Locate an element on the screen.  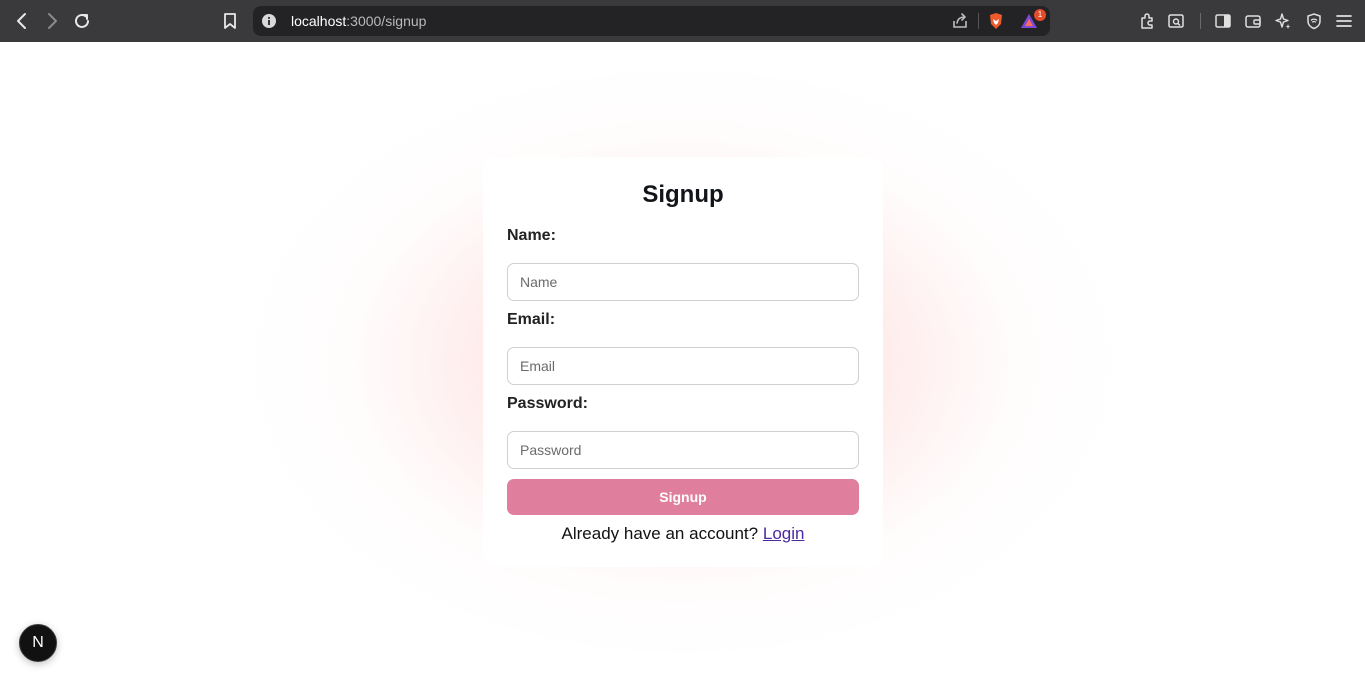
share-icon is located at coordinates (960, 21).